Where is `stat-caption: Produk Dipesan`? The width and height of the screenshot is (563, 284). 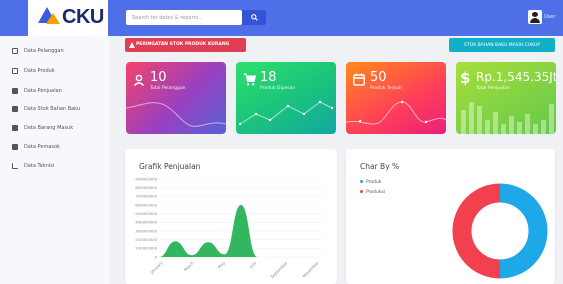
stat-caption: Produk Dipesan is located at coordinates (278, 88).